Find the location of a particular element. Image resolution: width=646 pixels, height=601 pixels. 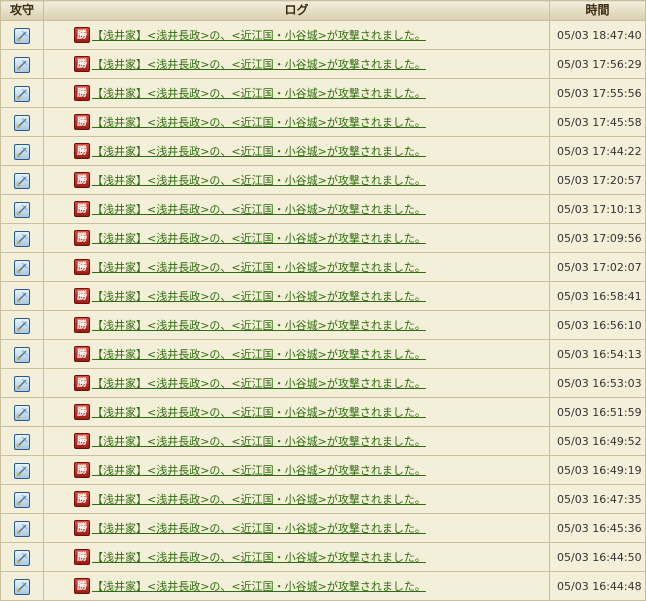

time-cell: 05/03 17:10:13 is located at coordinates (597, 209).